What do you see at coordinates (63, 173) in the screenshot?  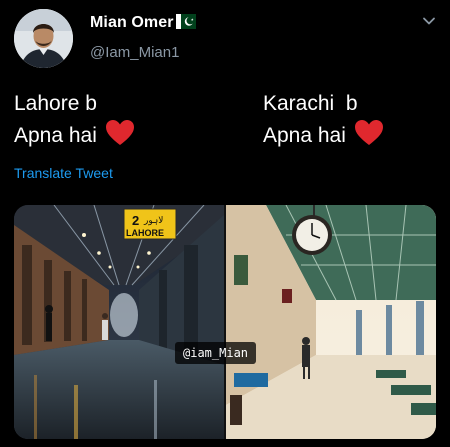 I see `translate-tweet-link: Translate Tweet` at bounding box center [63, 173].